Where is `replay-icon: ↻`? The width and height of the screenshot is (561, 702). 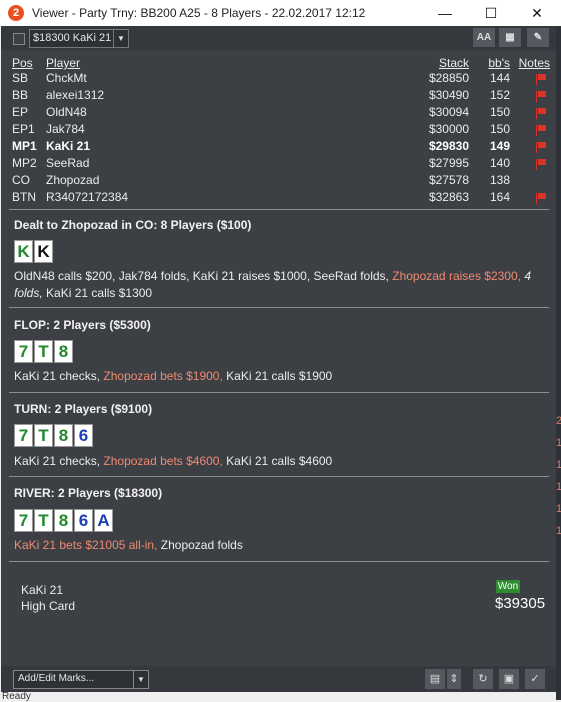
replay-icon: ↻ is located at coordinates (483, 679).